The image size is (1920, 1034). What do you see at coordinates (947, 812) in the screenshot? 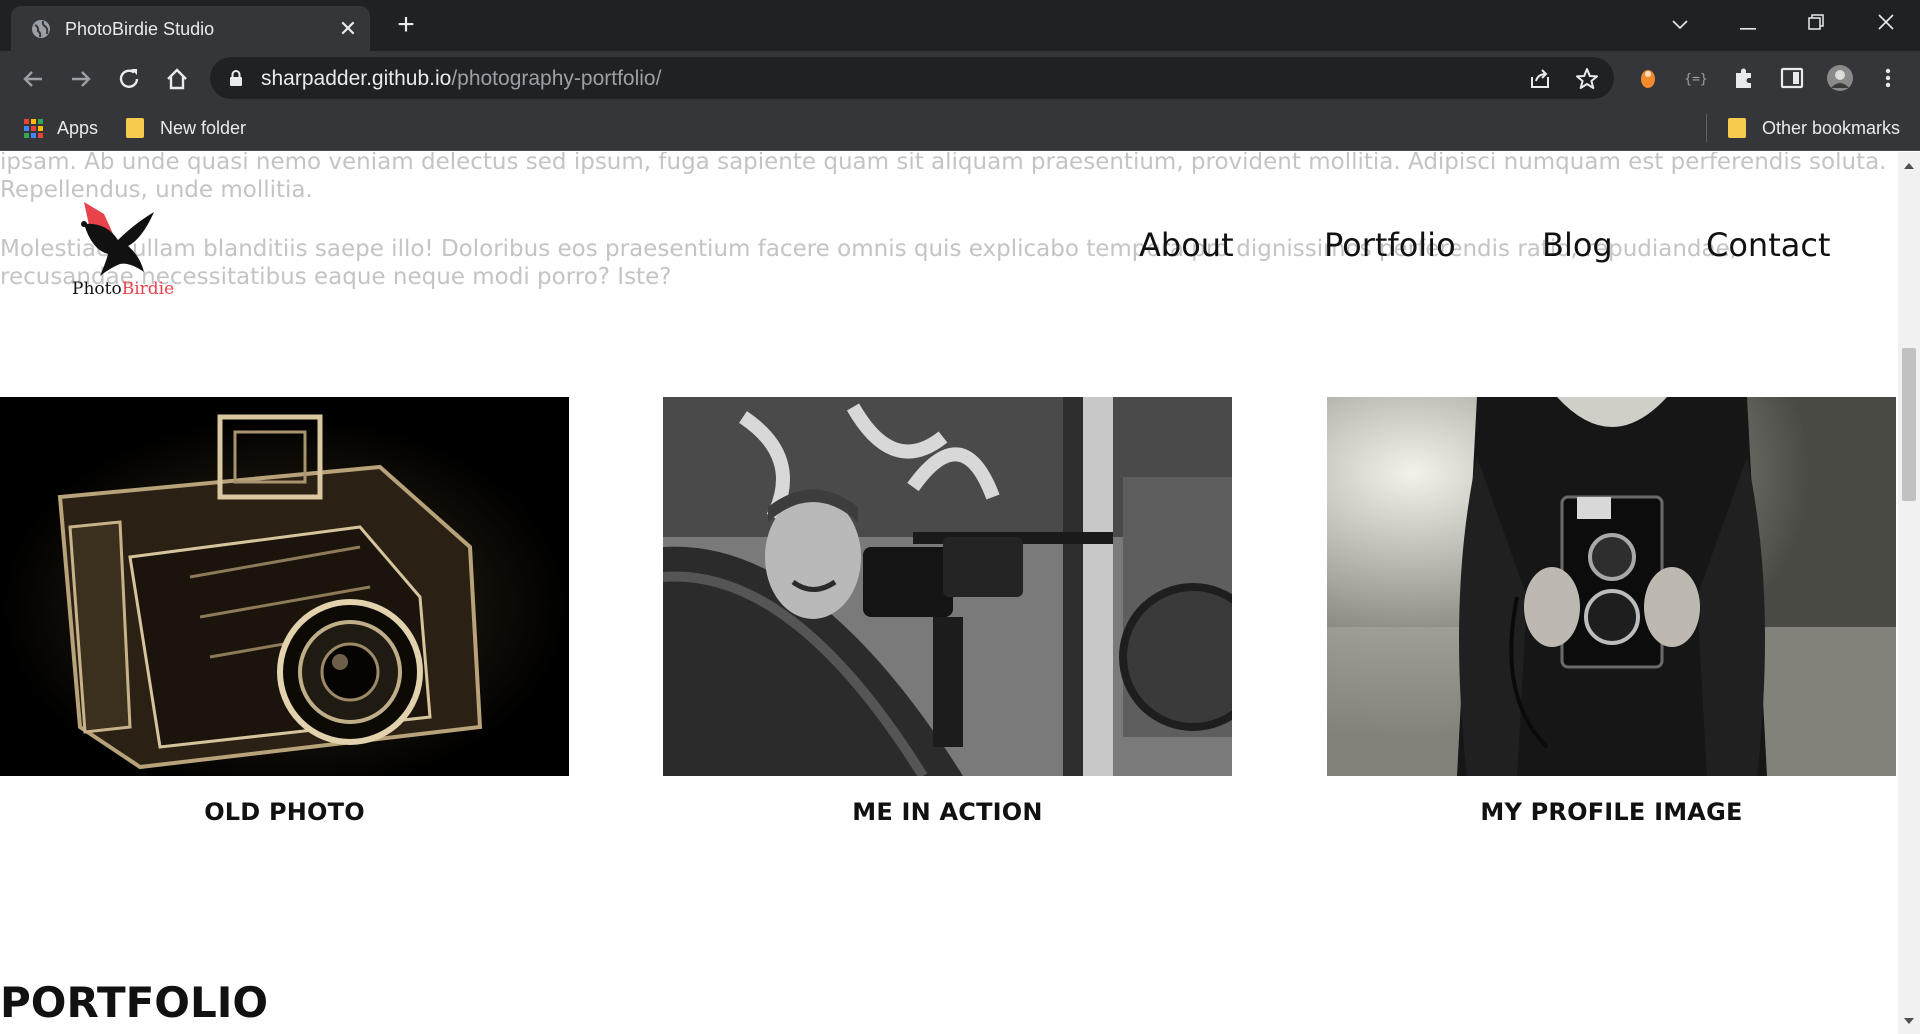
I see `card-caption: ME IN ACTION` at bounding box center [947, 812].